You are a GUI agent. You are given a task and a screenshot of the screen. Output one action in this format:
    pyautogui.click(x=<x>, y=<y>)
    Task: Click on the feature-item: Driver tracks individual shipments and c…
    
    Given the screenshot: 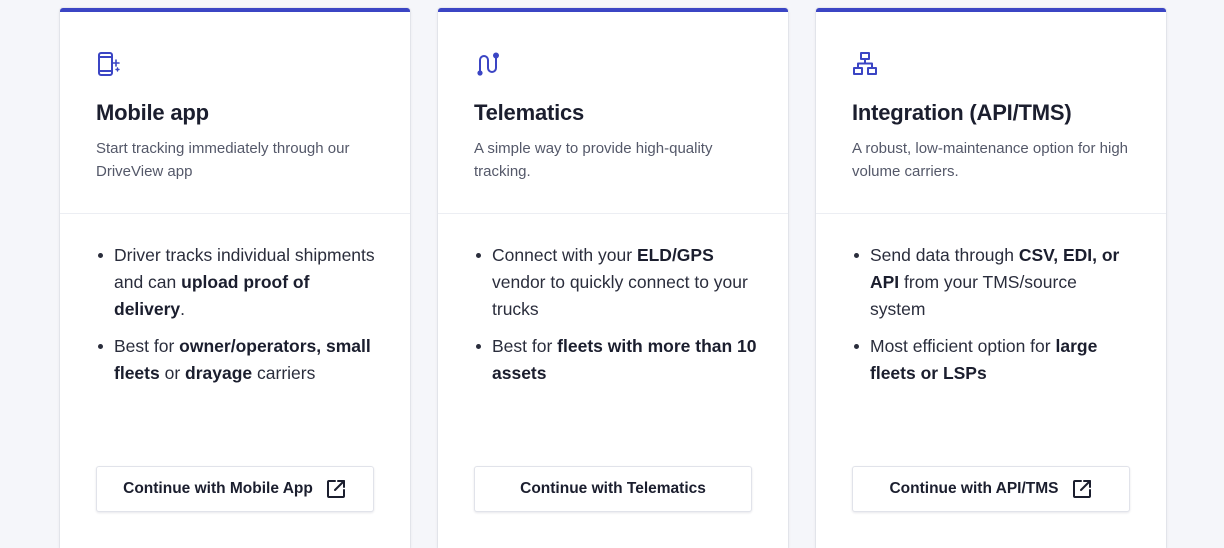 What is the action you would take?
    pyautogui.click(x=238, y=282)
    